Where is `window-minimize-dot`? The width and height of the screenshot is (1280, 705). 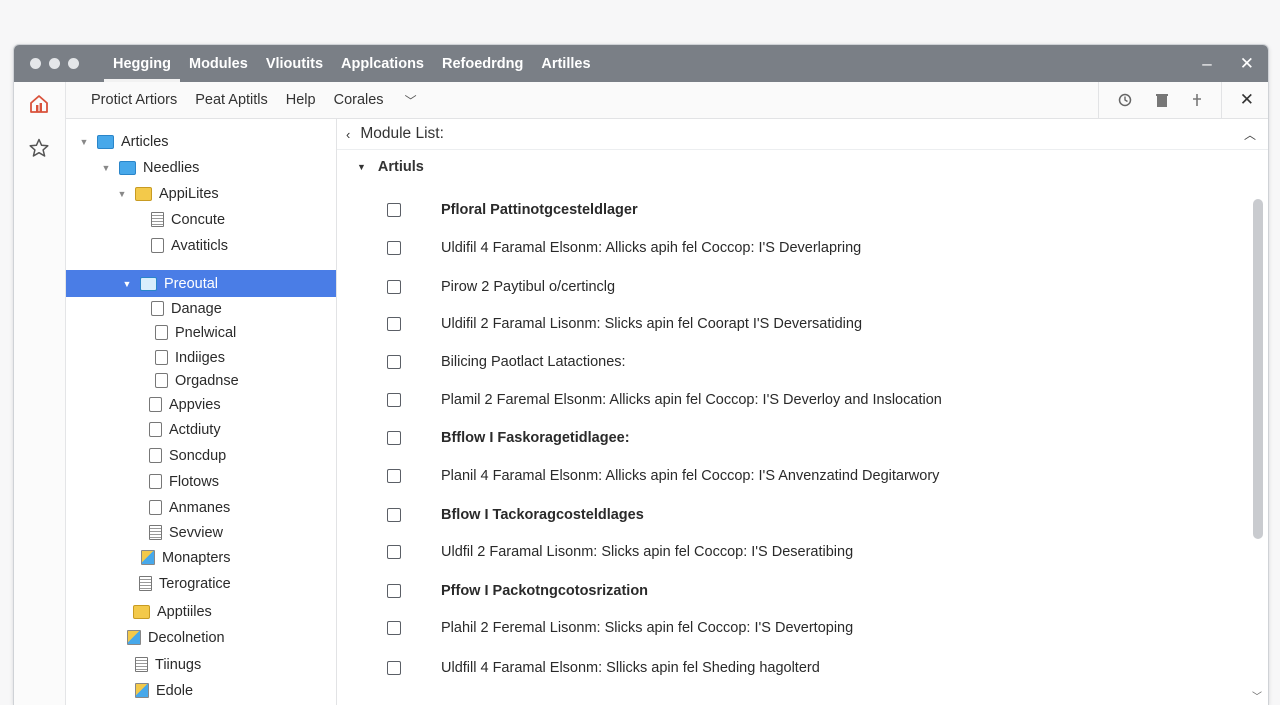 window-minimize-dot is located at coordinates (54, 63).